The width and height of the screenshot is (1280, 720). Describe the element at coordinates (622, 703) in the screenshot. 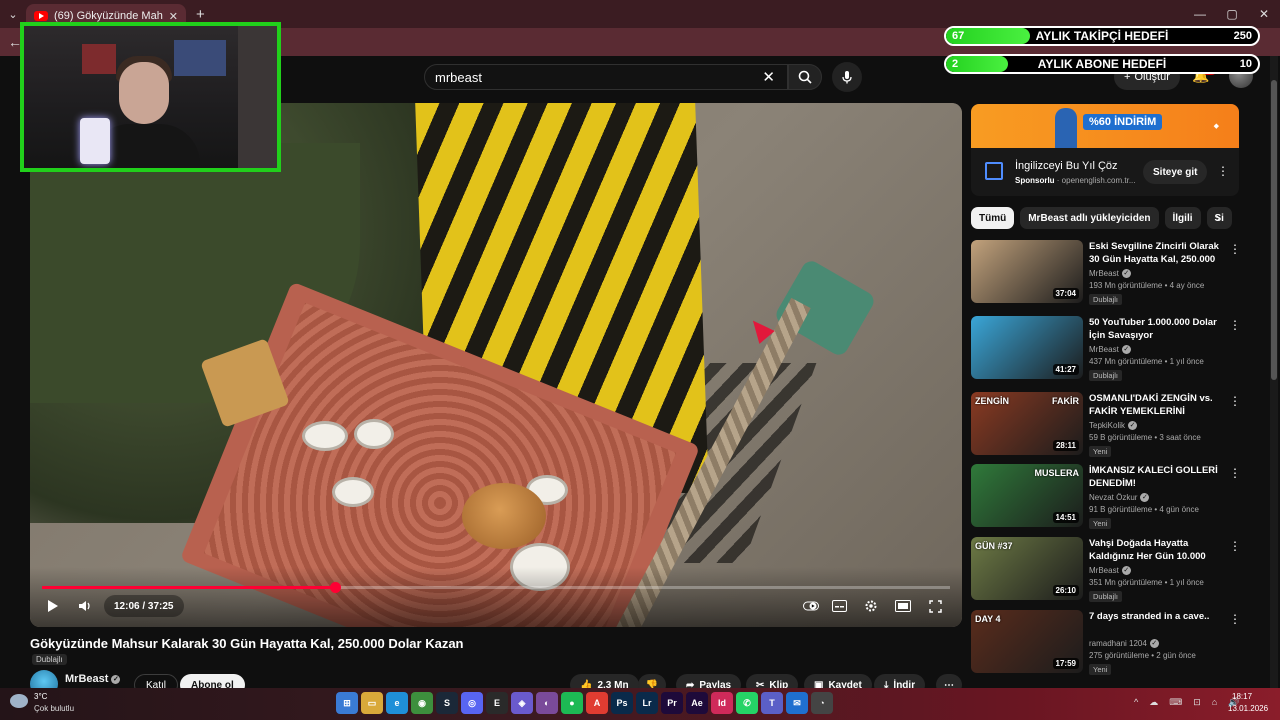

I see `taskbar-app-icon: Ps` at that location.